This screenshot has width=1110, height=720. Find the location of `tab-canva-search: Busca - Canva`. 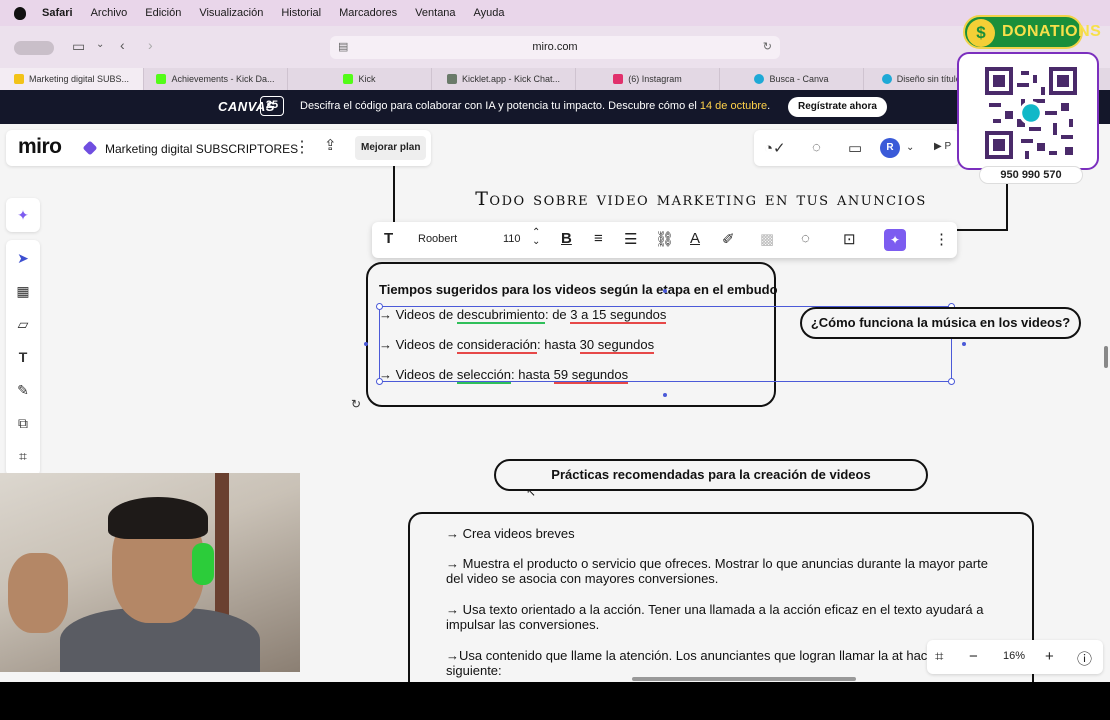

tab-canva-search: Busca - Canva is located at coordinates (792, 79).